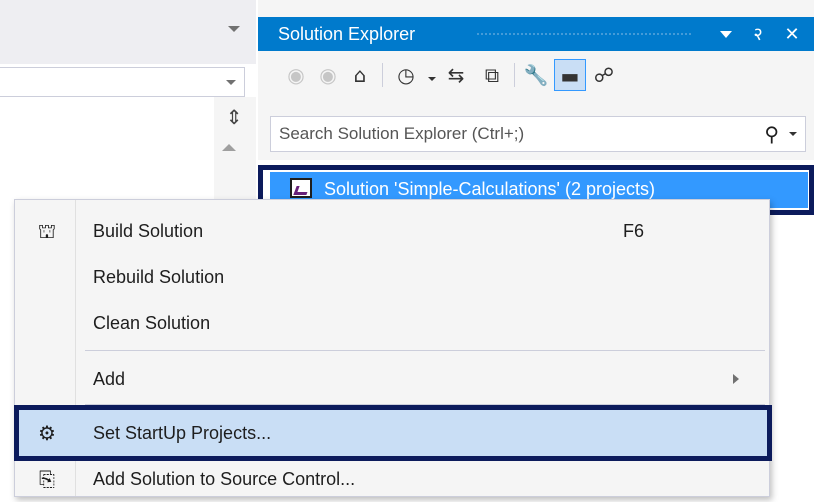  What do you see at coordinates (231, 82) in the screenshot?
I see `chevron-down-icon` at bounding box center [231, 82].